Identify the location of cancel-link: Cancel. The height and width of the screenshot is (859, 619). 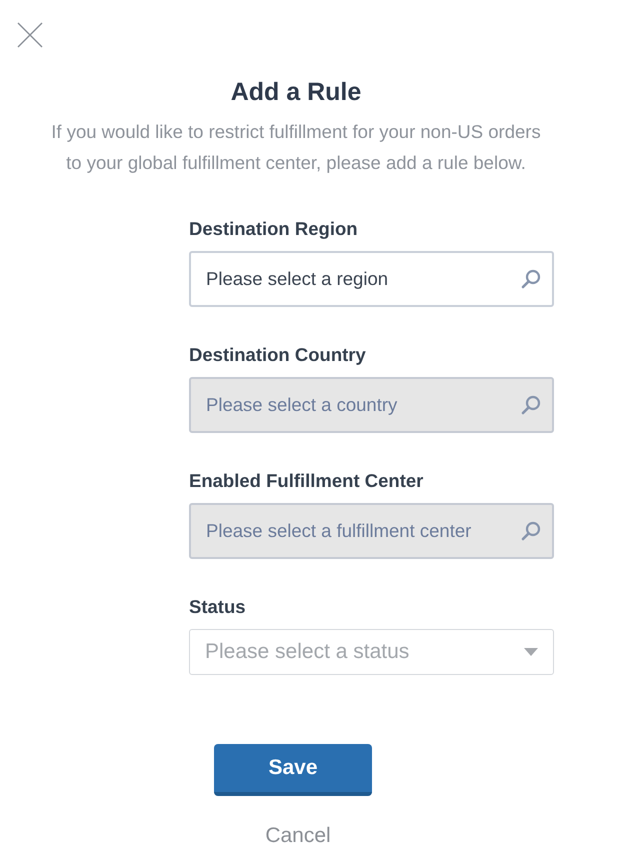
(298, 835).